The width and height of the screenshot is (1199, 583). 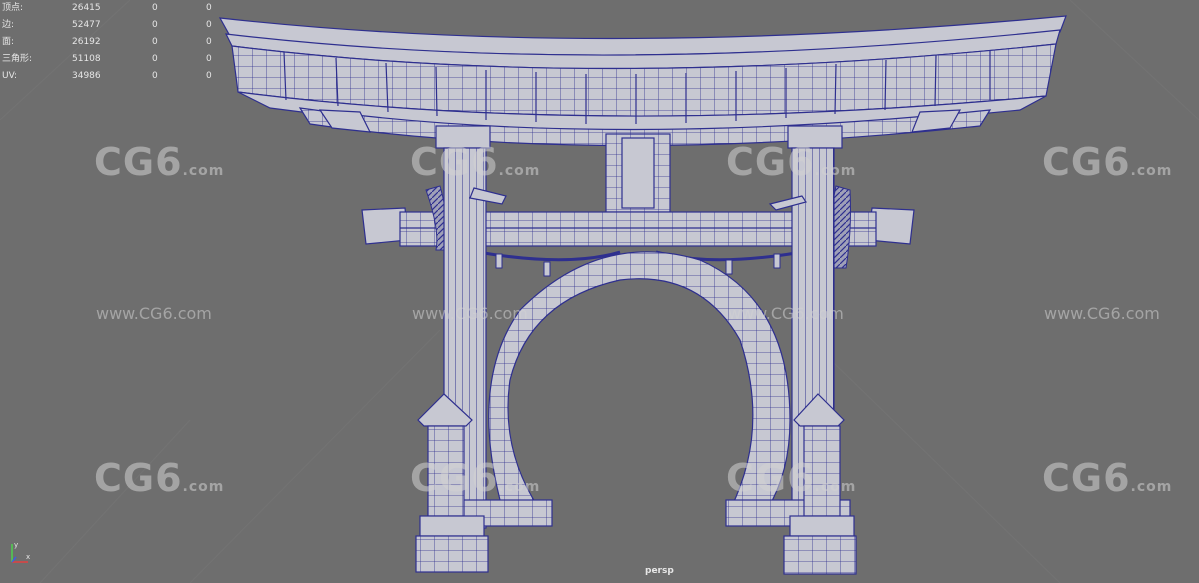 I want to click on hud-row-triangles: 三角形: 51108 0 0, so click(x=117, y=59).